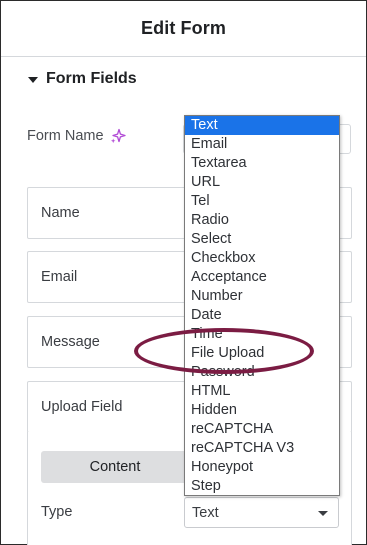  Describe the element at coordinates (262, 372) in the screenshot. I see `dropdown-option-password: Password` at that location.